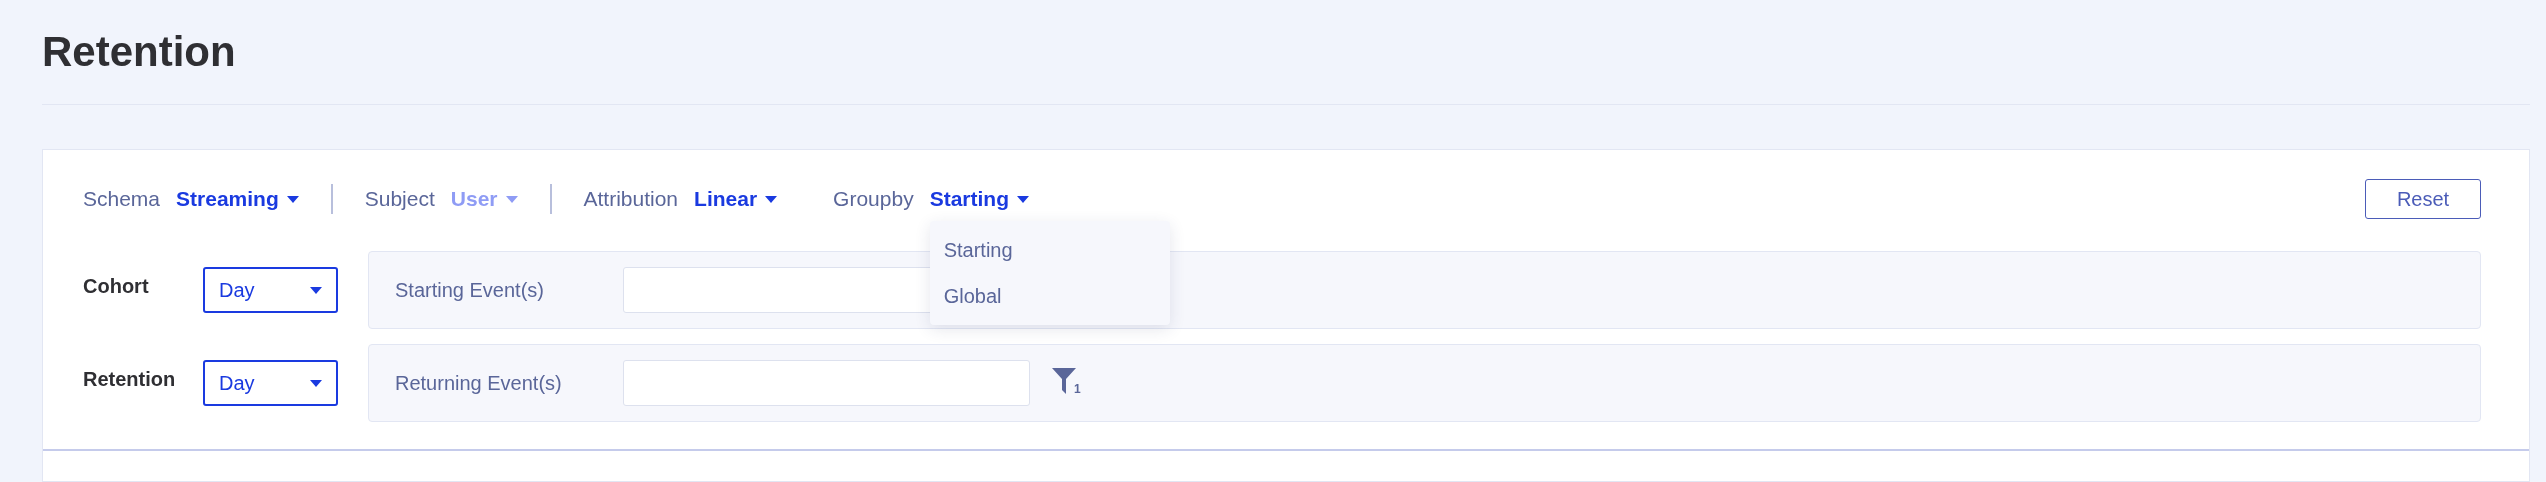 The height and width of the screenshot is (482, 2546). Describe the element at coordinates (736, 199) in the screenshot. I see `filter-dropdown: Linear` at that location.